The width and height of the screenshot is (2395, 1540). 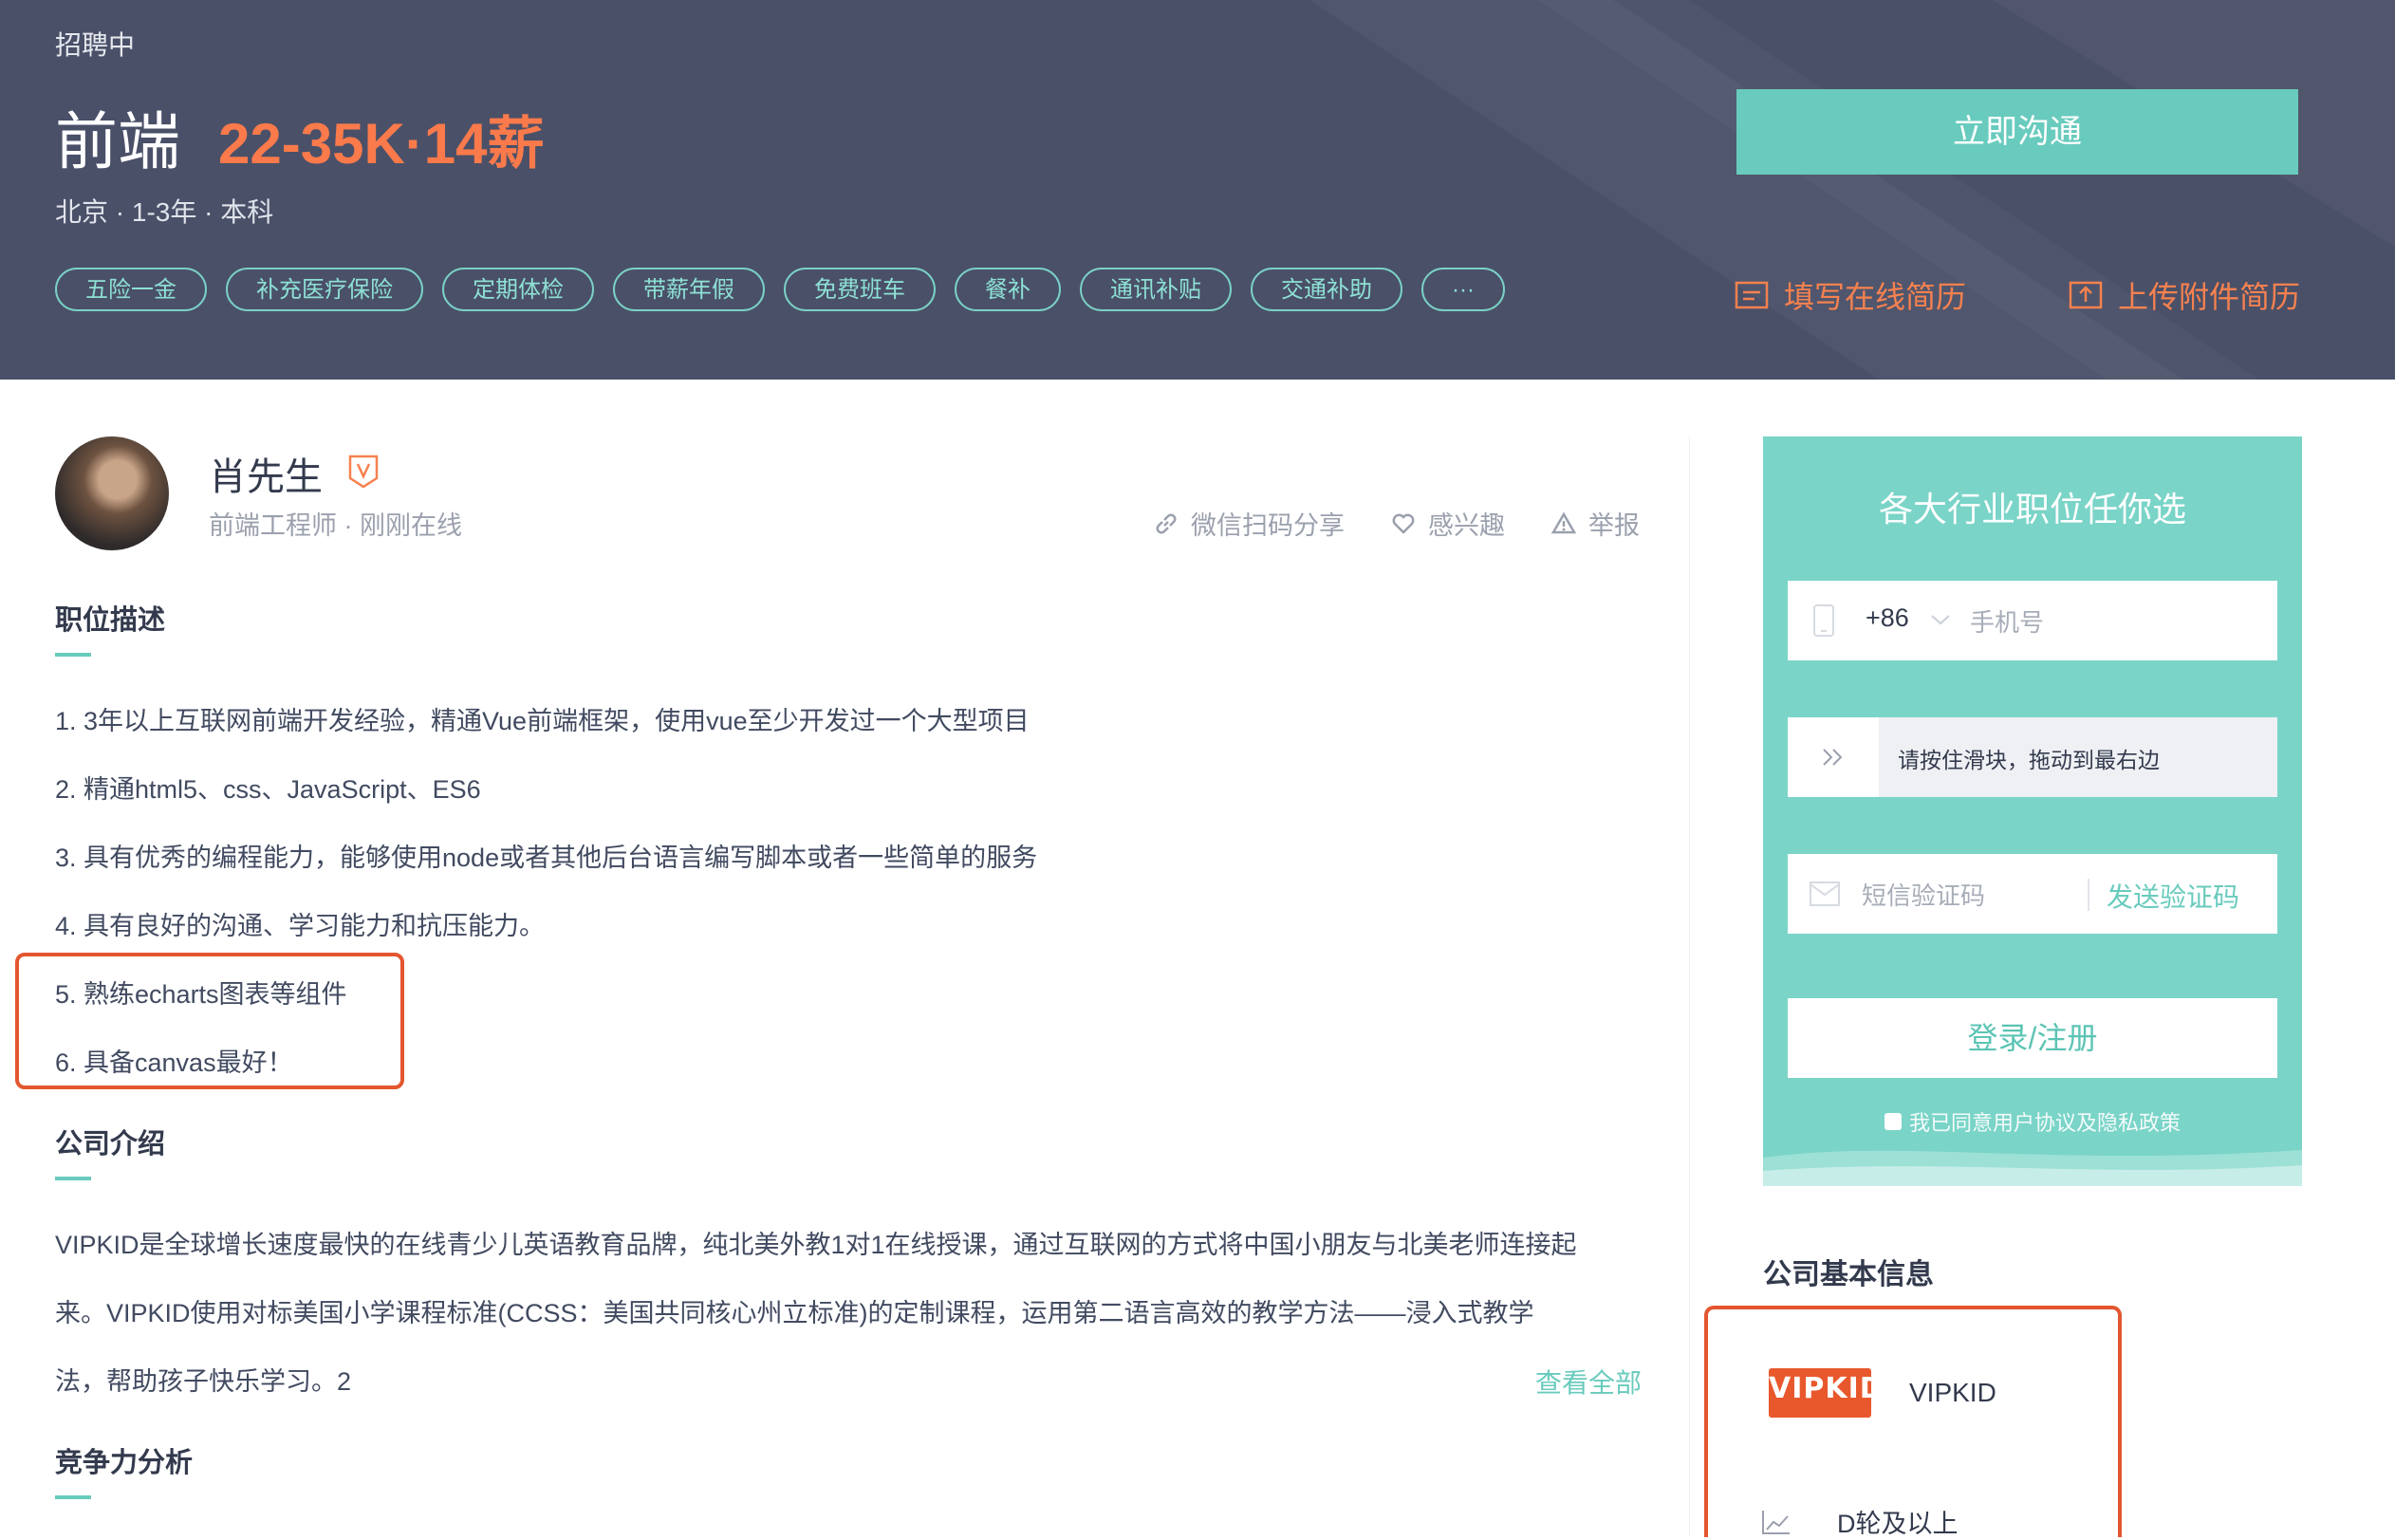 I want to click on mobile-phone-icon, so click(x=1824, y=620).